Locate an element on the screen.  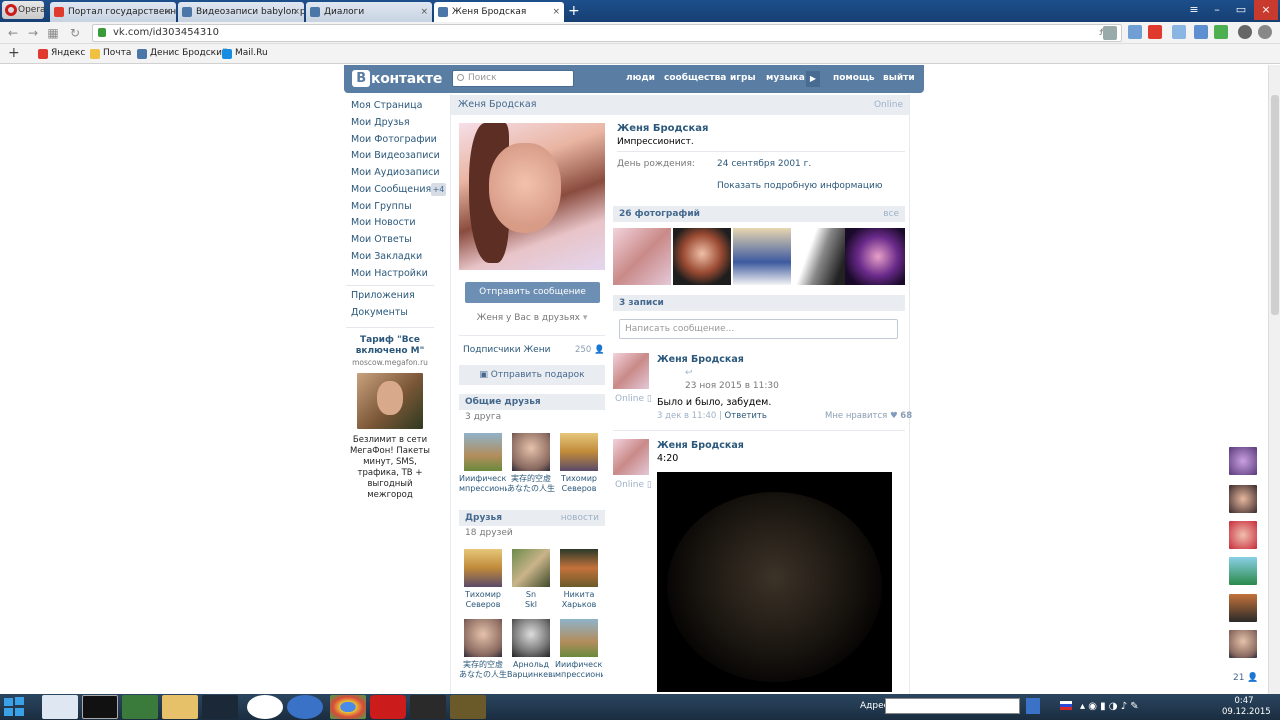
add-bookmark-icon: + is located at coordinates (14, 53).